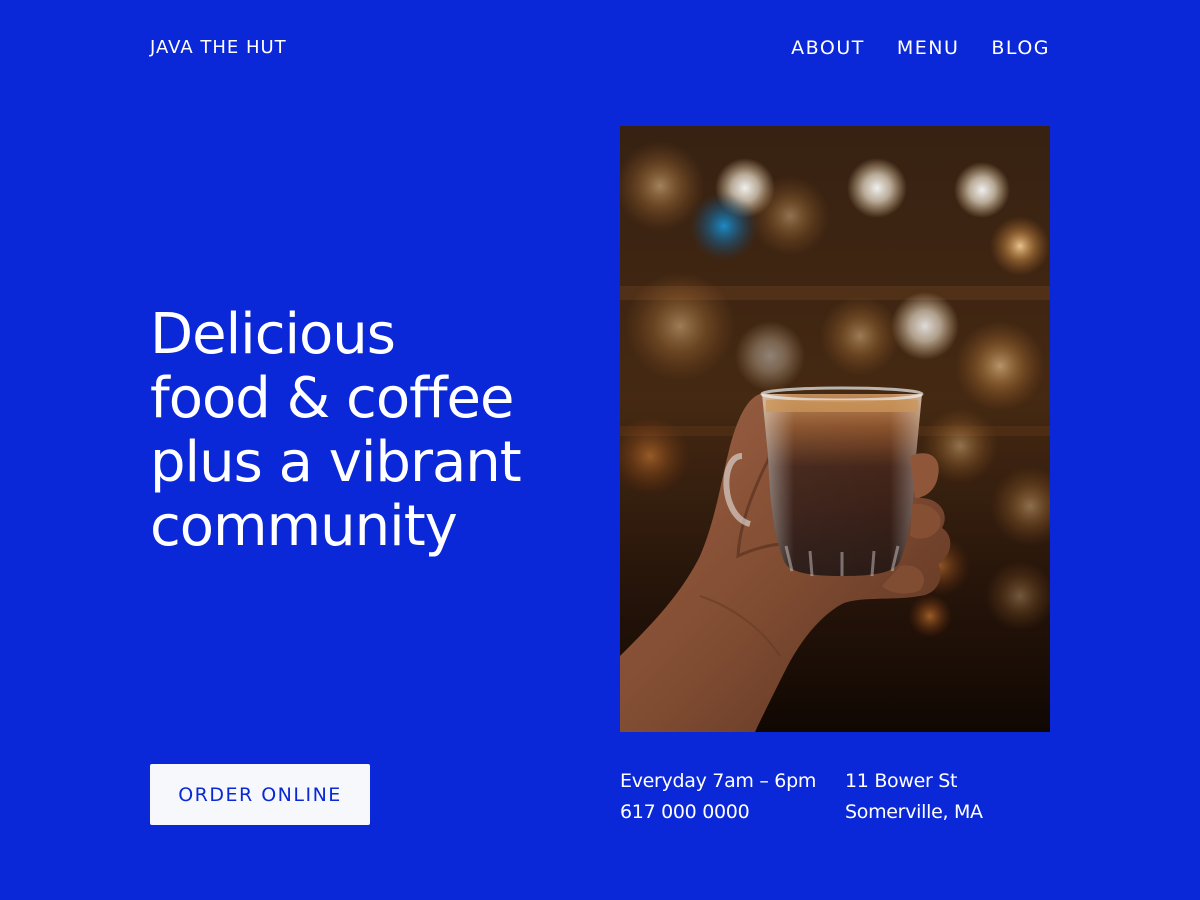 The image size is (1200, 900). Describe the element at coordinates (914, 797) in the screenshot. I see `address-block: 11 Bower St Somerville, MA` at that location.